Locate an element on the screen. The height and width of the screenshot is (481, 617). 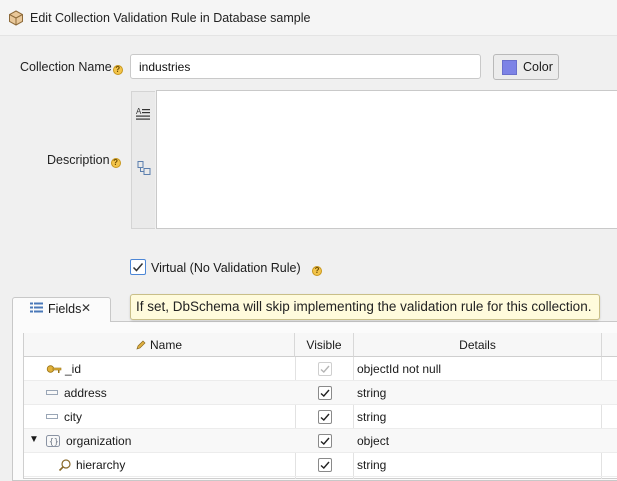
column-header-visible: Visible is located at coordinates (324, 345).